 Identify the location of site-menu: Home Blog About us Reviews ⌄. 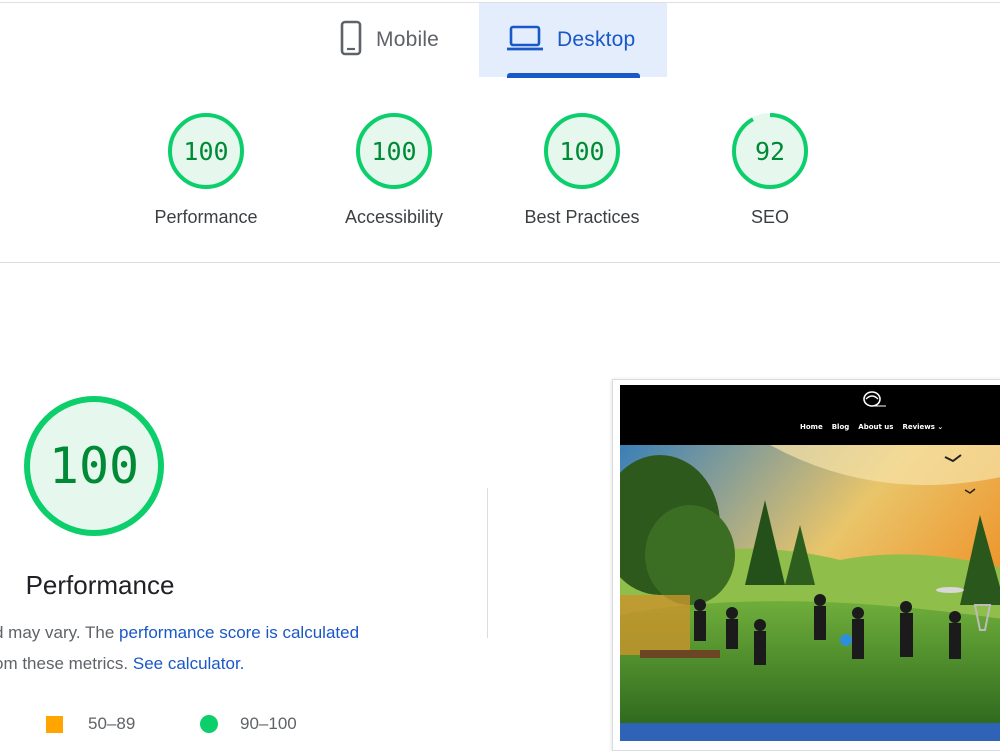
(871, 427).